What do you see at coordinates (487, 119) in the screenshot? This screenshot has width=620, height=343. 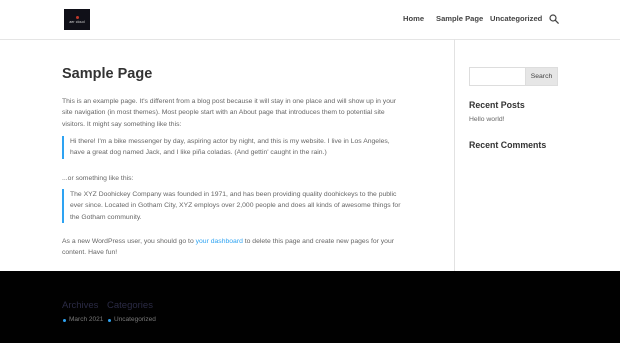 I see `recent-post-link: Hello world!` at bounding box center [487, 119].